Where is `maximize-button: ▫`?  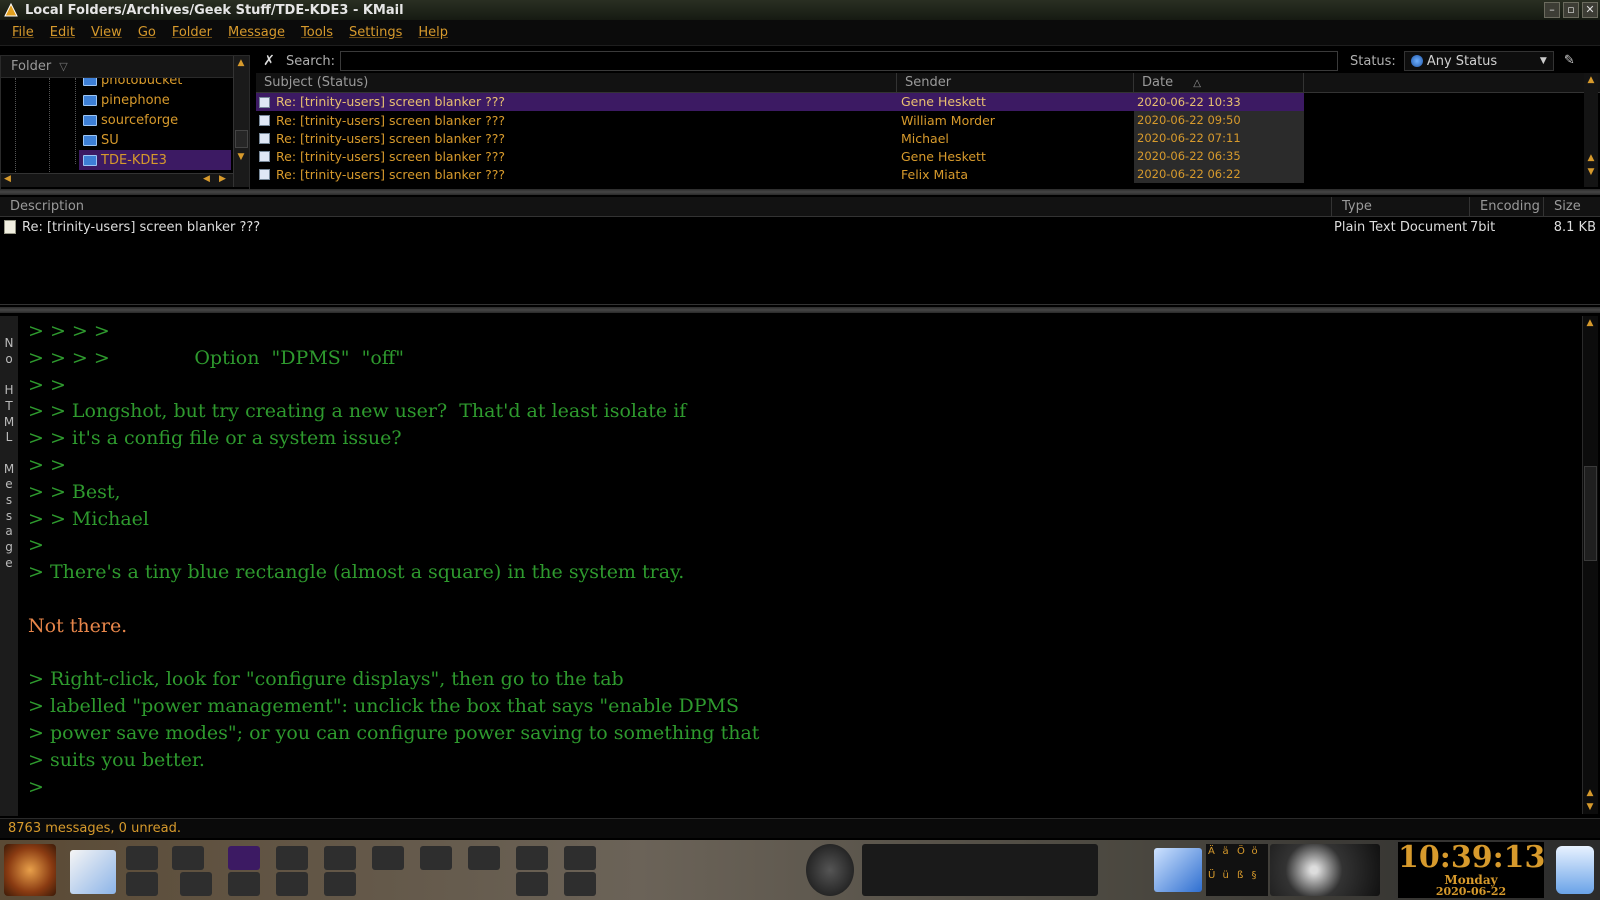 maximize-button: ▫ is located at coordinates (1571, 10).